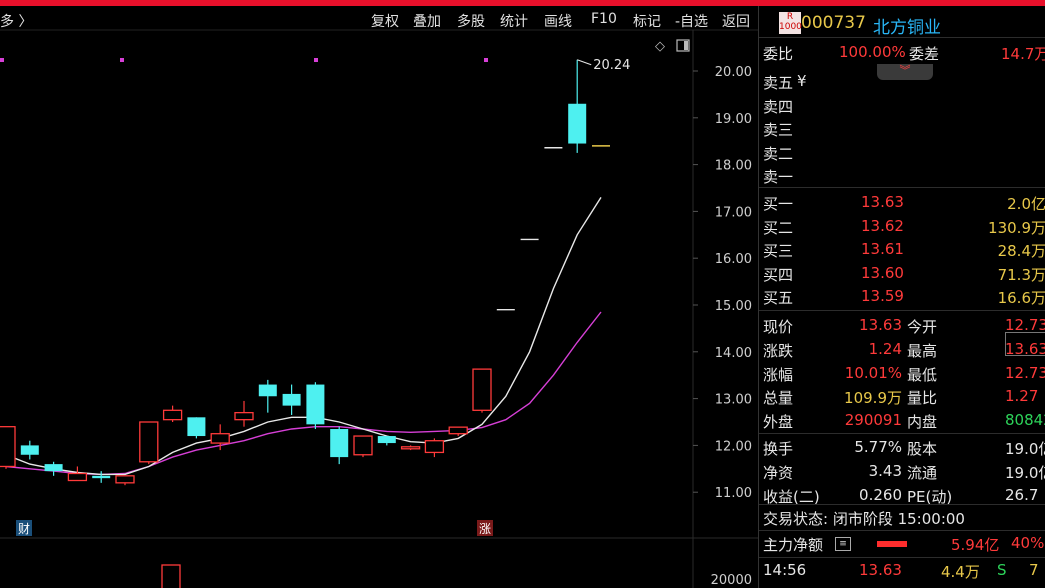 Image resolution: width=1045 pixels, height=588 pixels. I want to click on stat-label-2: 量比, so click(922, 398).